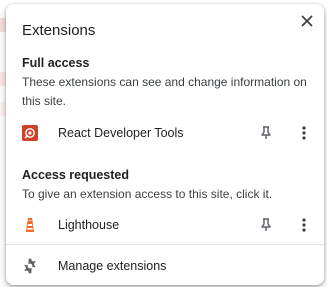 The width and height of the screenshot is (327, 287). Describe the element at coordinates (89, 225) in the screenshot. I see `extension-name: Lighthouse` at that location.